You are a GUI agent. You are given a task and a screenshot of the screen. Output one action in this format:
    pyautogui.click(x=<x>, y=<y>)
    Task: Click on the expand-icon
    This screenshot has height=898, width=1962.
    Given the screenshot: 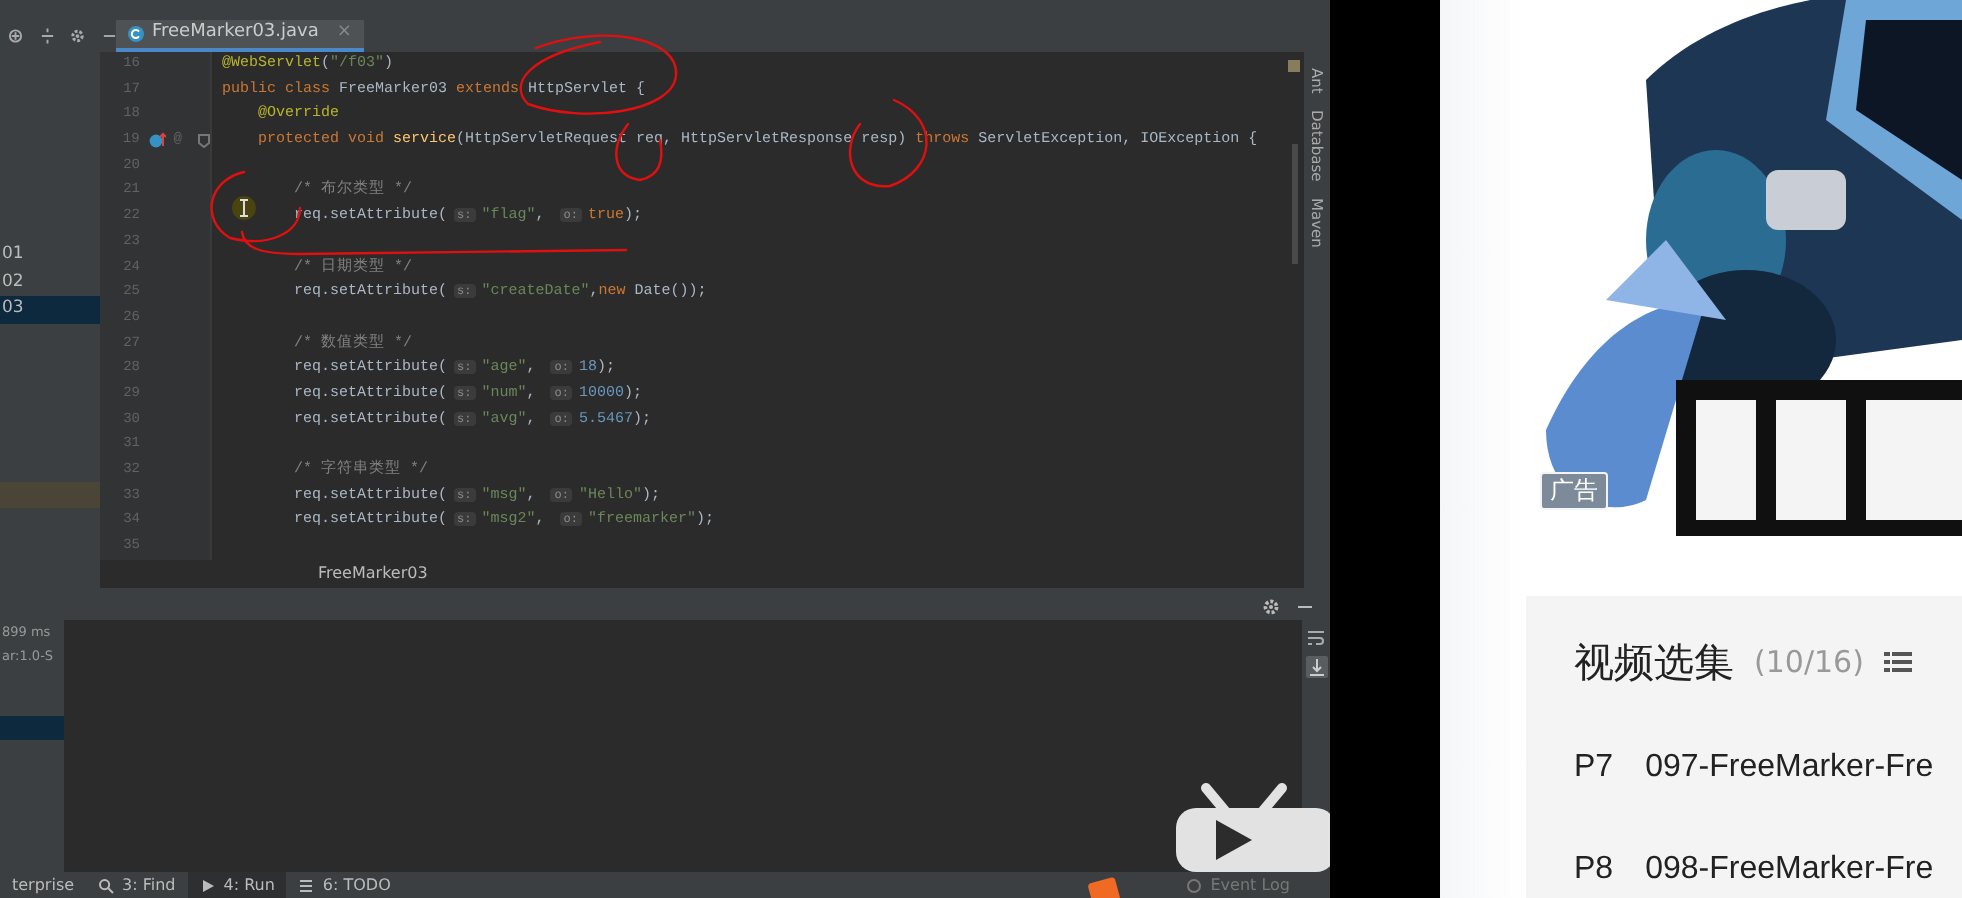 What is the action you would take?
    pyautogui.click(x=15, y=36)
    